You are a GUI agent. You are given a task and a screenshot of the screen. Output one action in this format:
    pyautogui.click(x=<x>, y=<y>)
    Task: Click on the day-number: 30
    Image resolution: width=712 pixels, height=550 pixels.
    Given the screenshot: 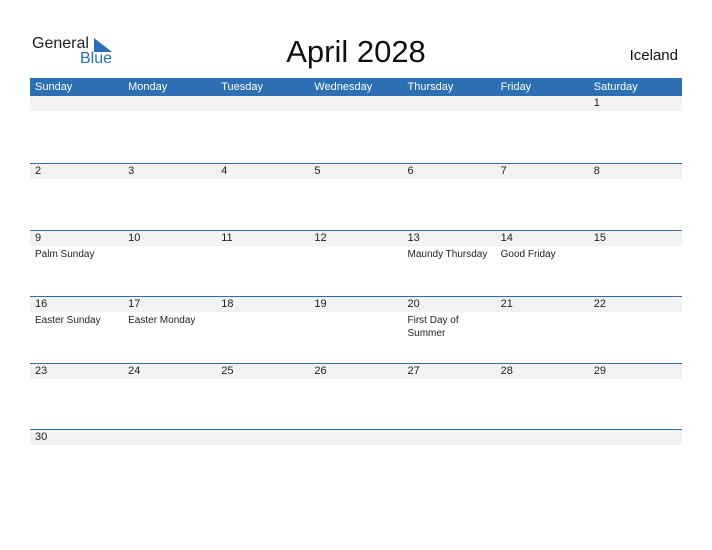 What is the action you would take?
    pyautogui.click(x=41, y=437)
    